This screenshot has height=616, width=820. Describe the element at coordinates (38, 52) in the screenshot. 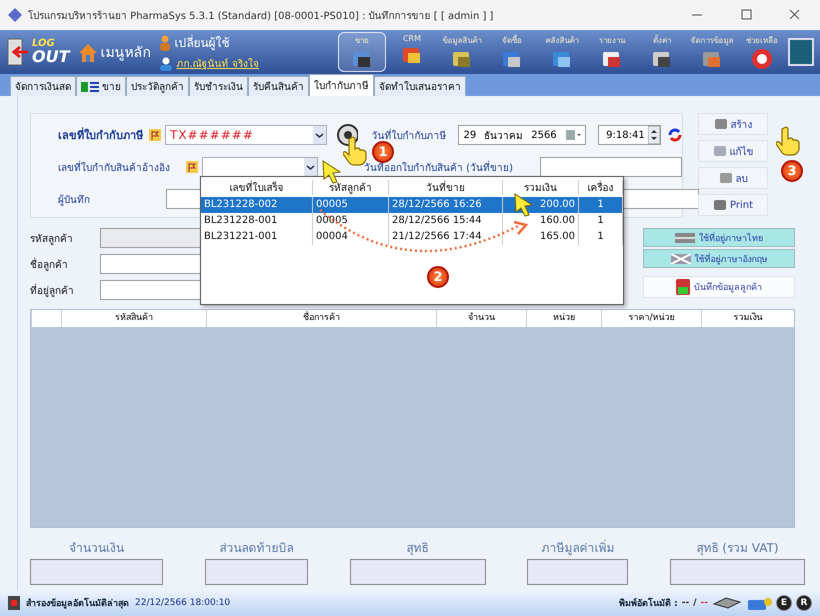

I see `logout-button: LOG OUT` at that location.